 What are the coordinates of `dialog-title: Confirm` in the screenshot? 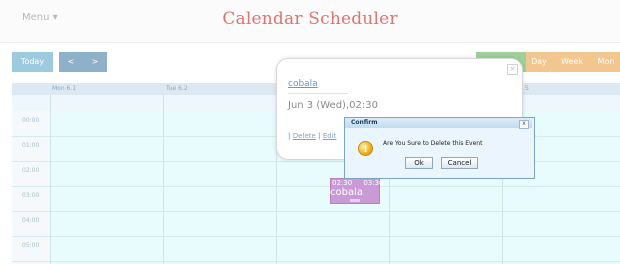 It's located at (364, 122).